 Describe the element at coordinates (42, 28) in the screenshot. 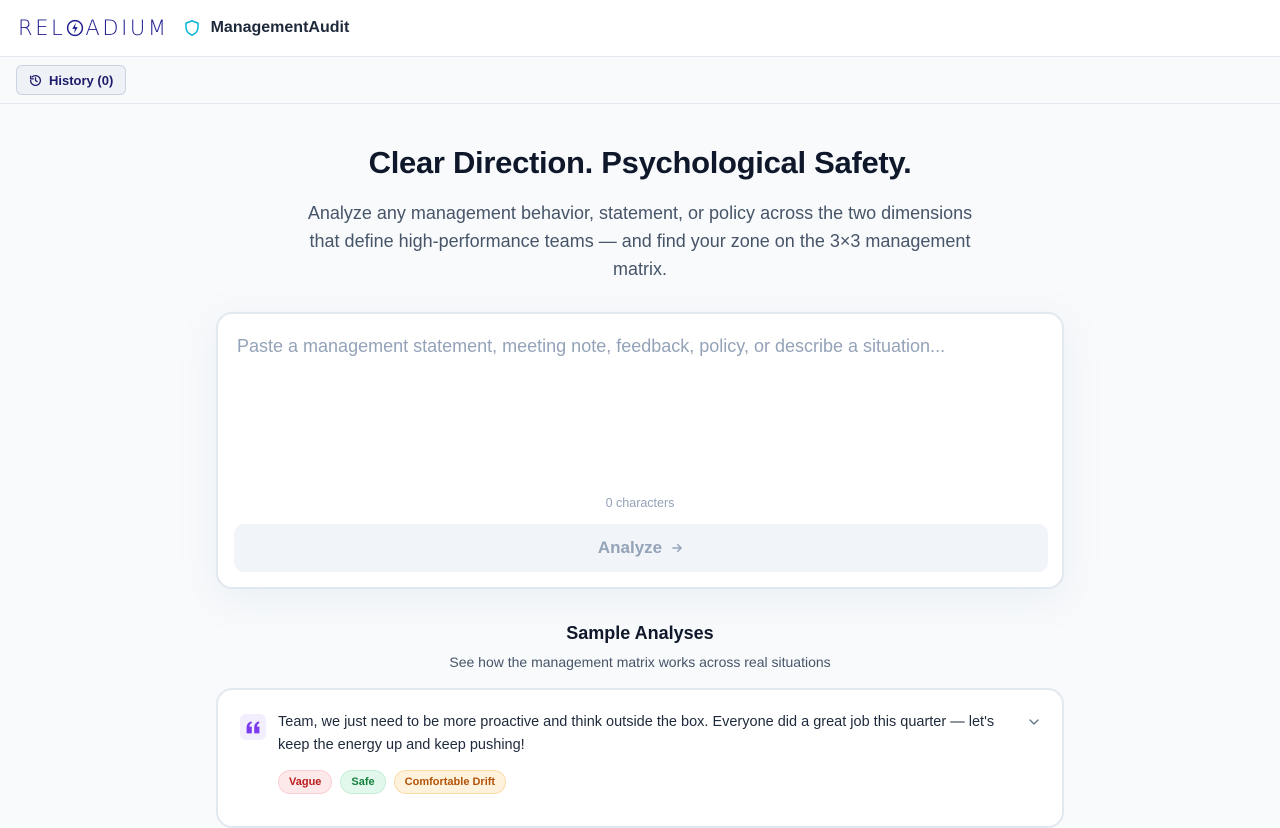

I see `logo-text-left: REL` at that location.